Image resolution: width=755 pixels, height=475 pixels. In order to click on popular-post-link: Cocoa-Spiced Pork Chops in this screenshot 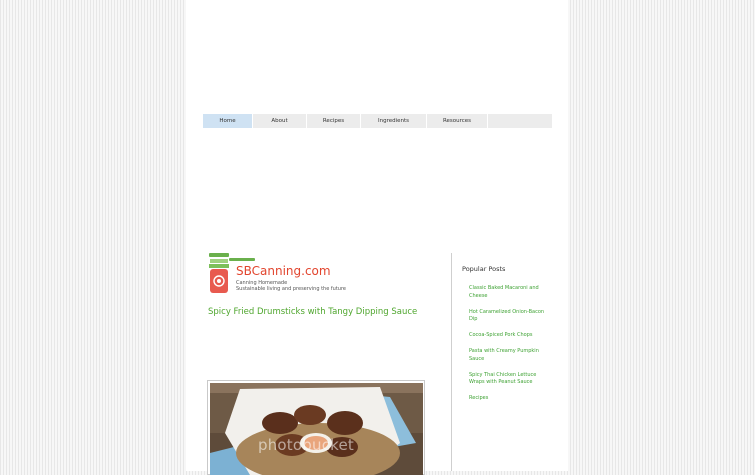, I will do `click(509, 336)`.